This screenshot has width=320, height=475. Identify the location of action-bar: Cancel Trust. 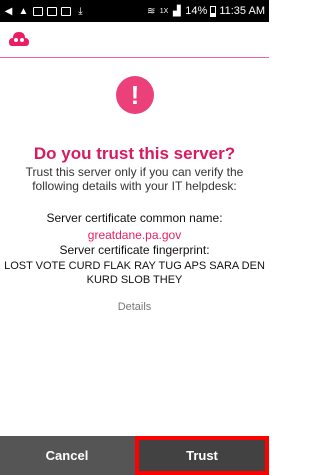
(134, 455).